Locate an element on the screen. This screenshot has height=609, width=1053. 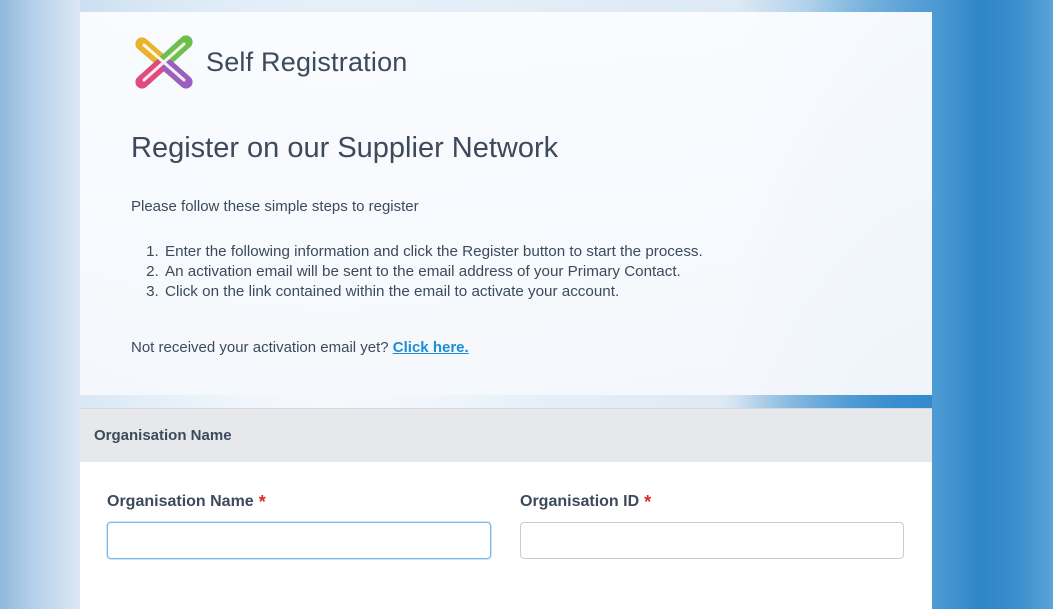
activation-notice-text: Not received your activation email yet? is located at coordinates (260, 347).